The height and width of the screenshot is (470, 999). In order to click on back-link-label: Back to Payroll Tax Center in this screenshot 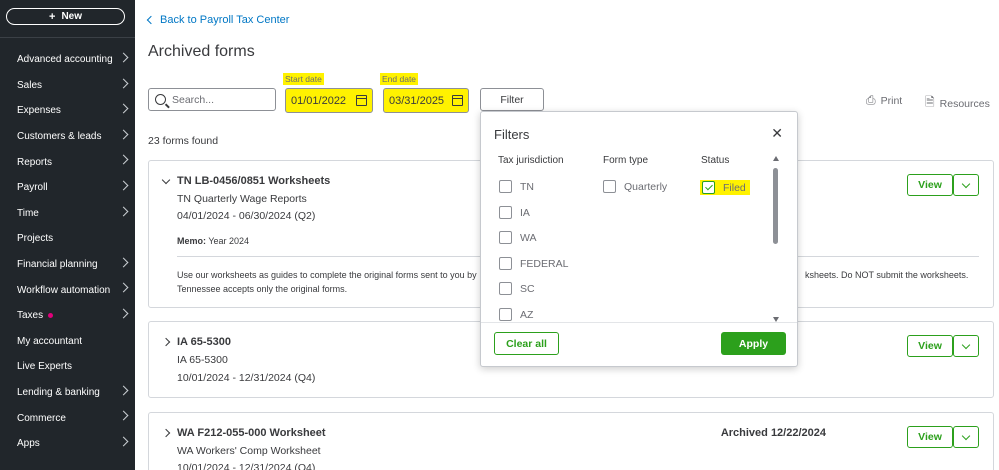, I will do `click(225, 20)`.